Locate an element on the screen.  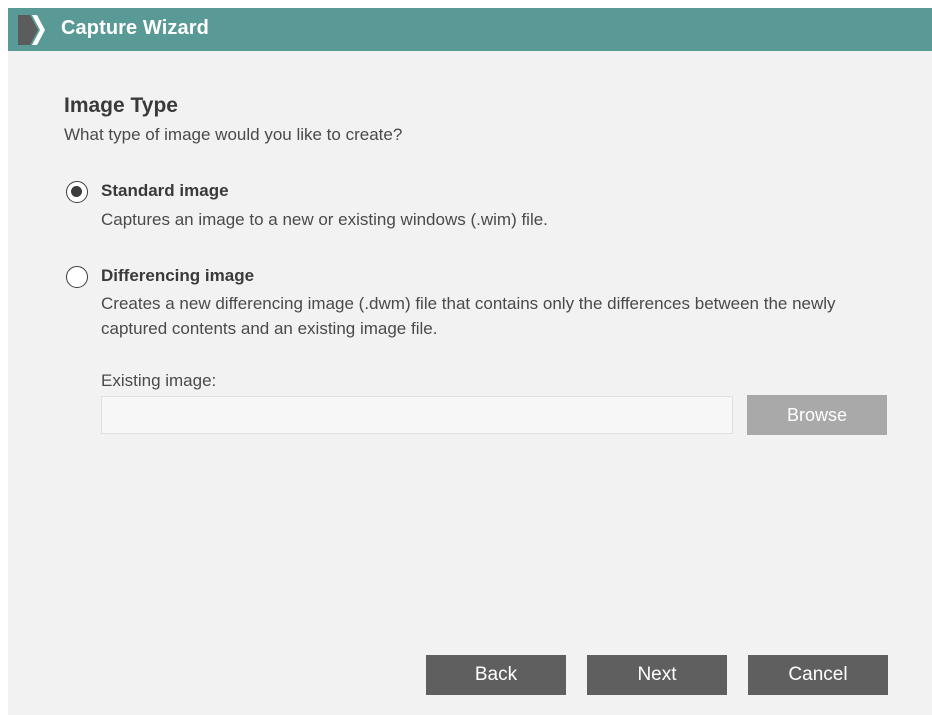
wizard-chevron-icon is located at coordinates (31, 30).